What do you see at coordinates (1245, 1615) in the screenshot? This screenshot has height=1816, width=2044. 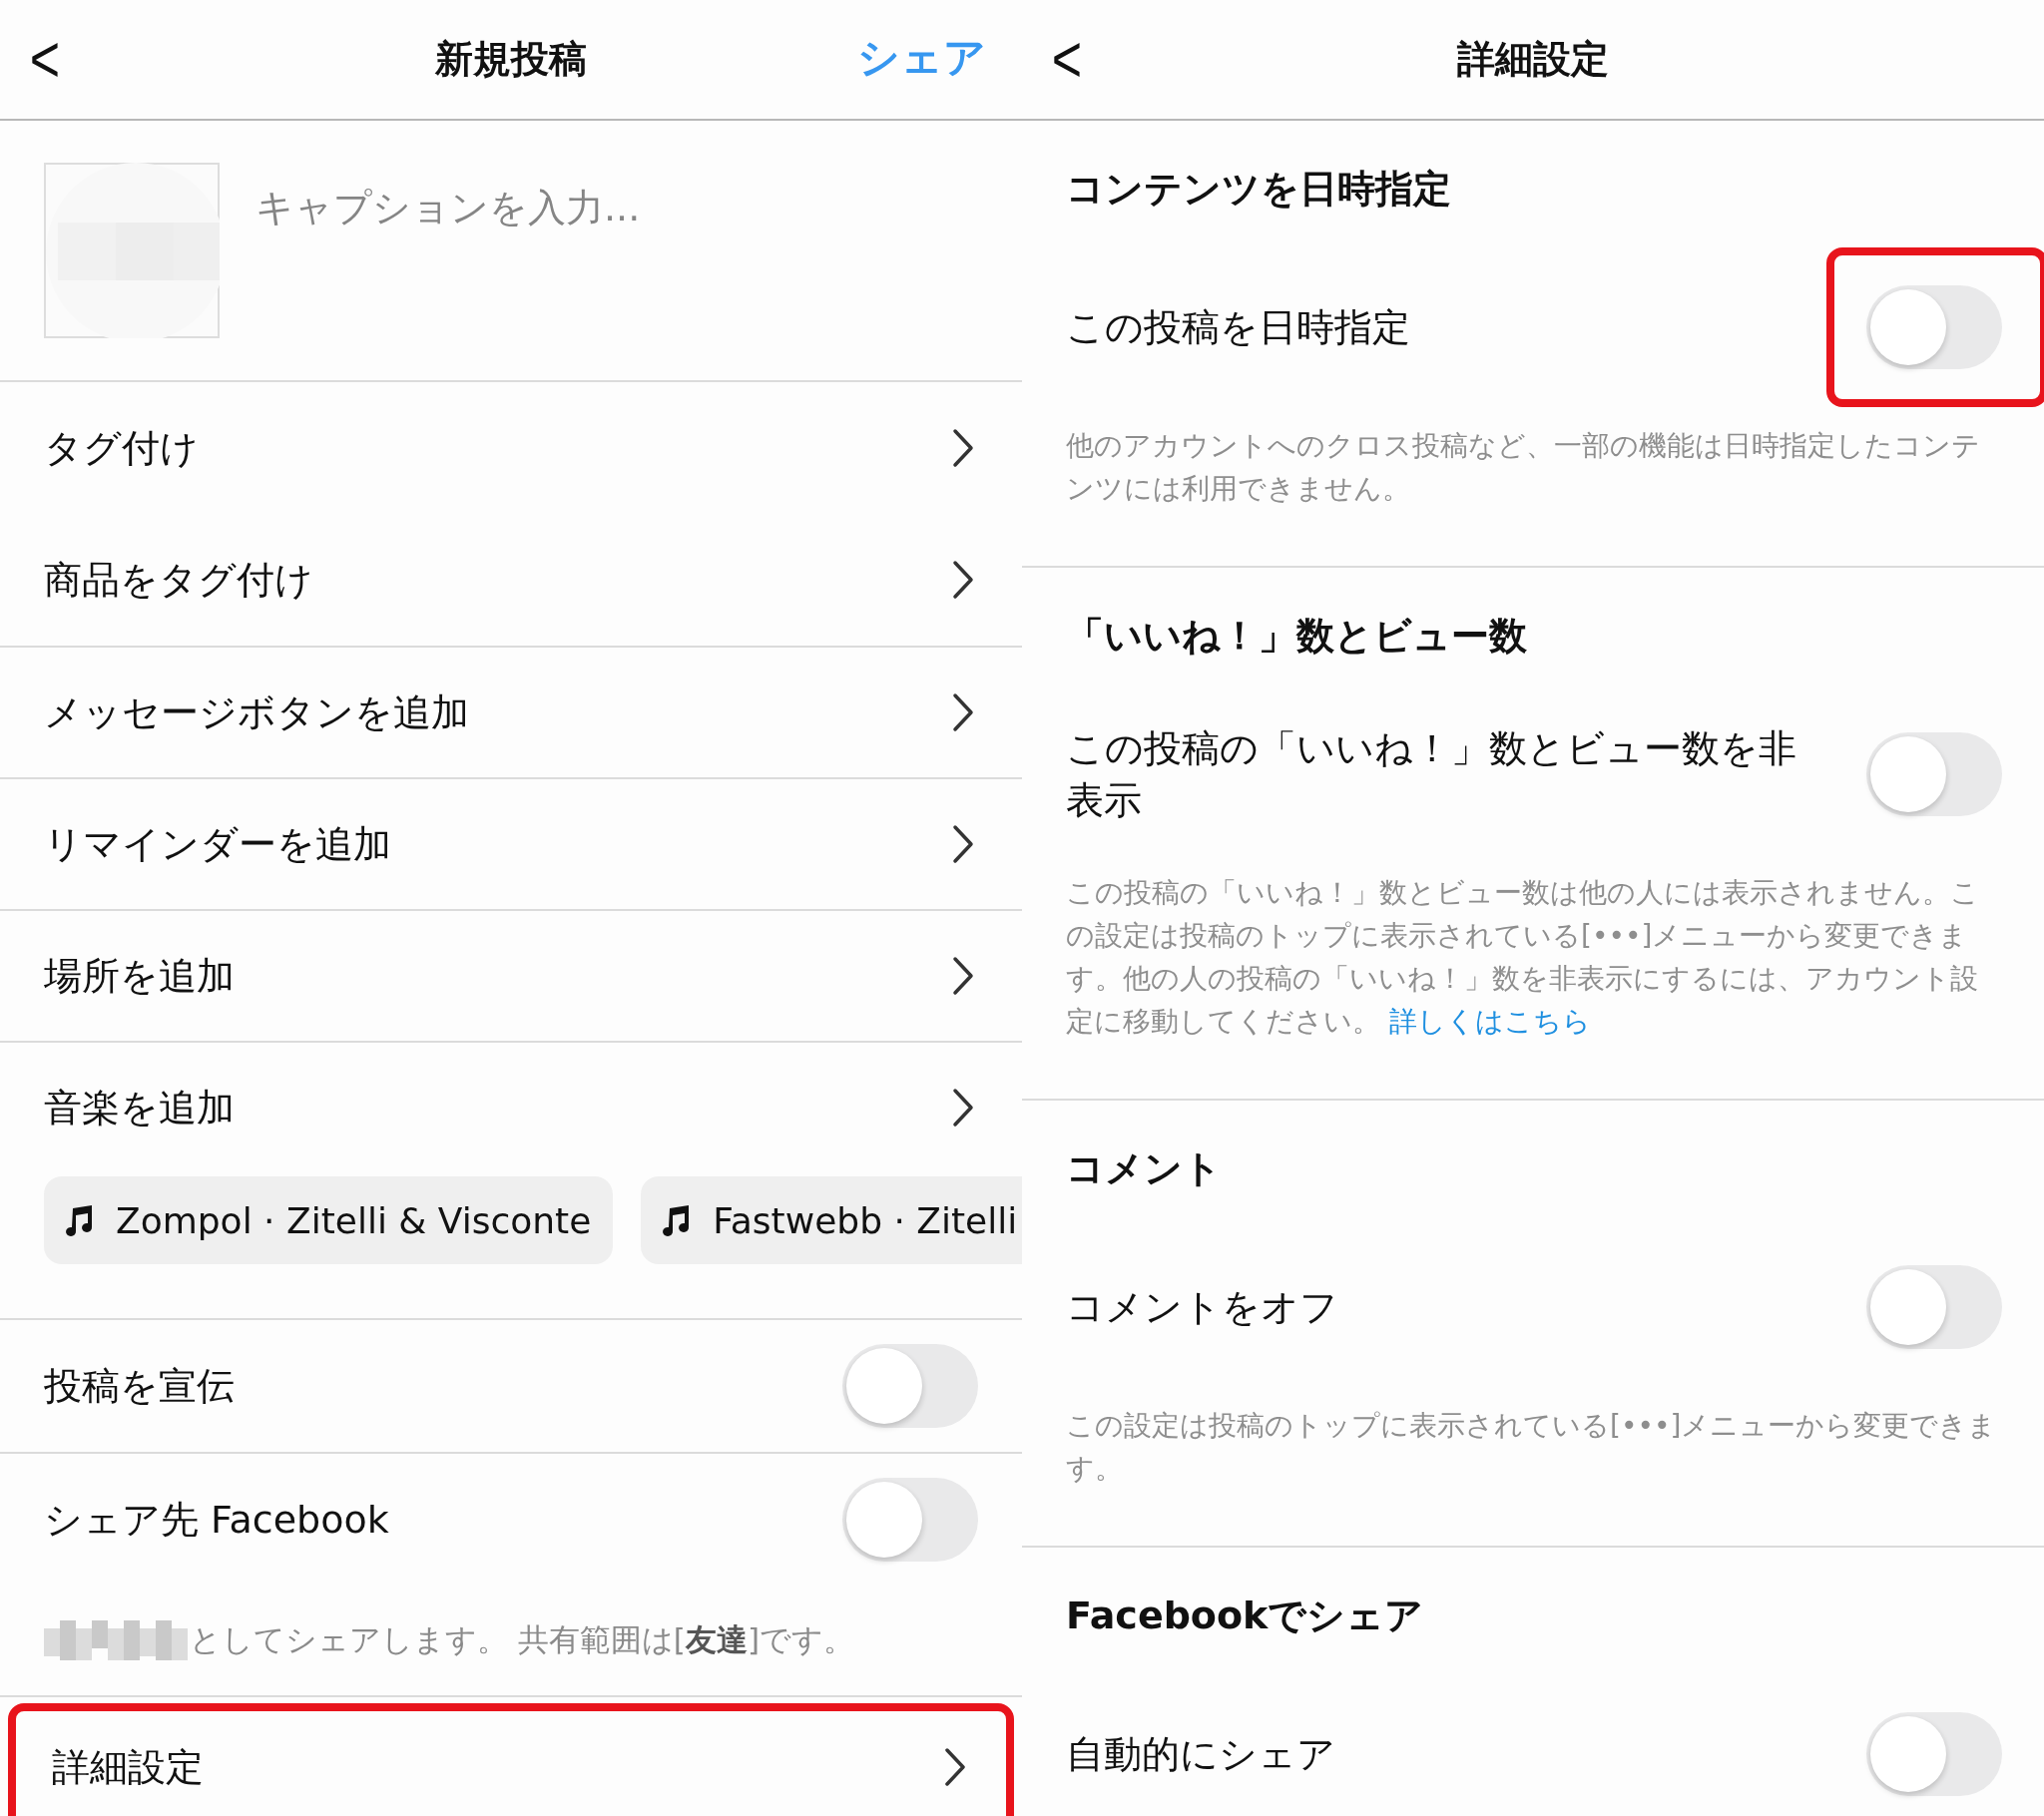 I see `section-title: Facebookでシェア` at bounding box center [1245, 1615].